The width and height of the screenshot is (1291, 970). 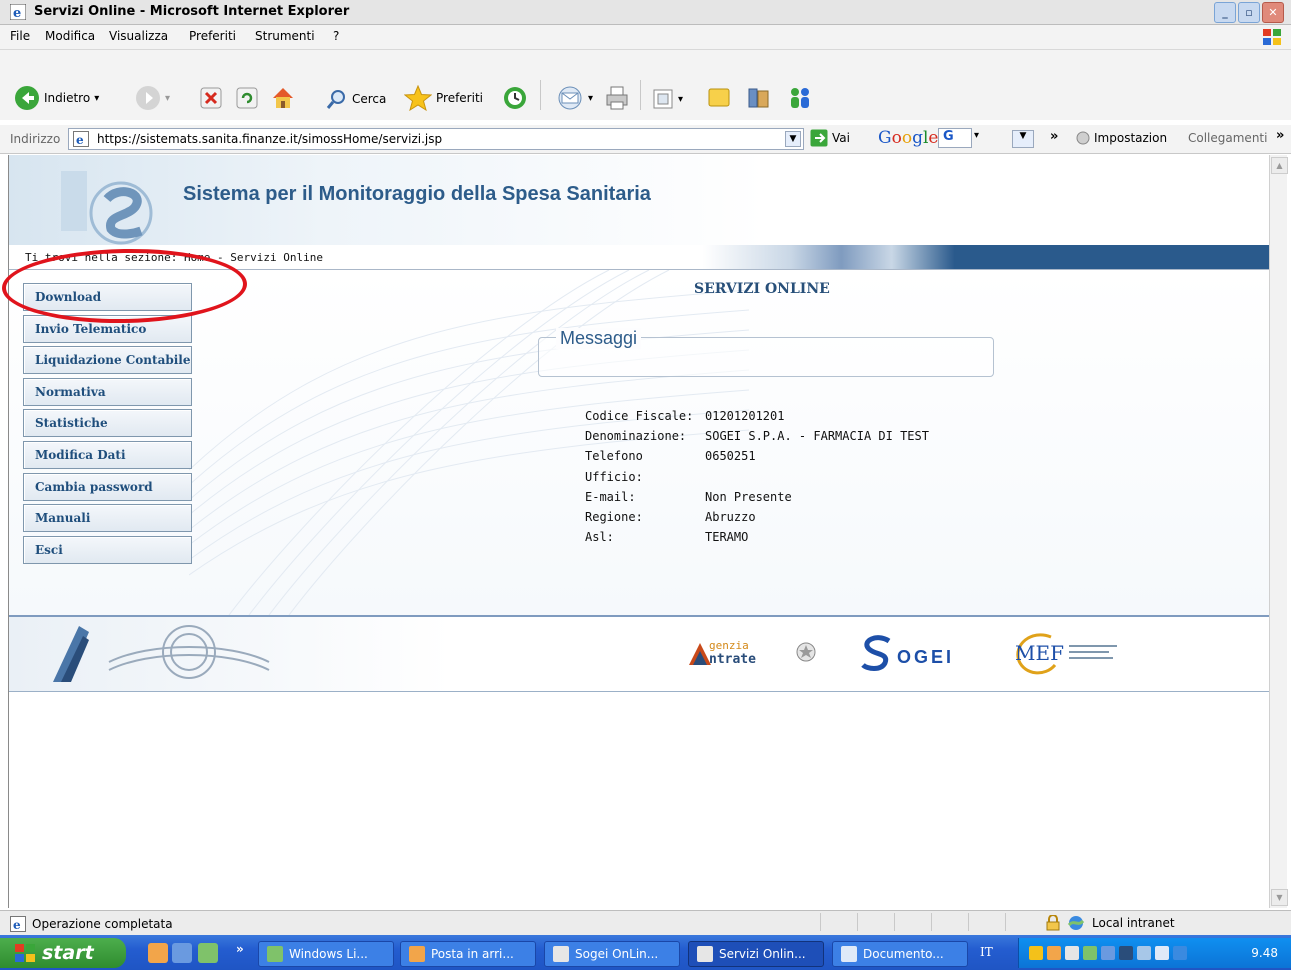 What do you see at coordinates (275, 954) in the screenshot?
I see `messenger-task-icon` at bounding box center [275, 954].